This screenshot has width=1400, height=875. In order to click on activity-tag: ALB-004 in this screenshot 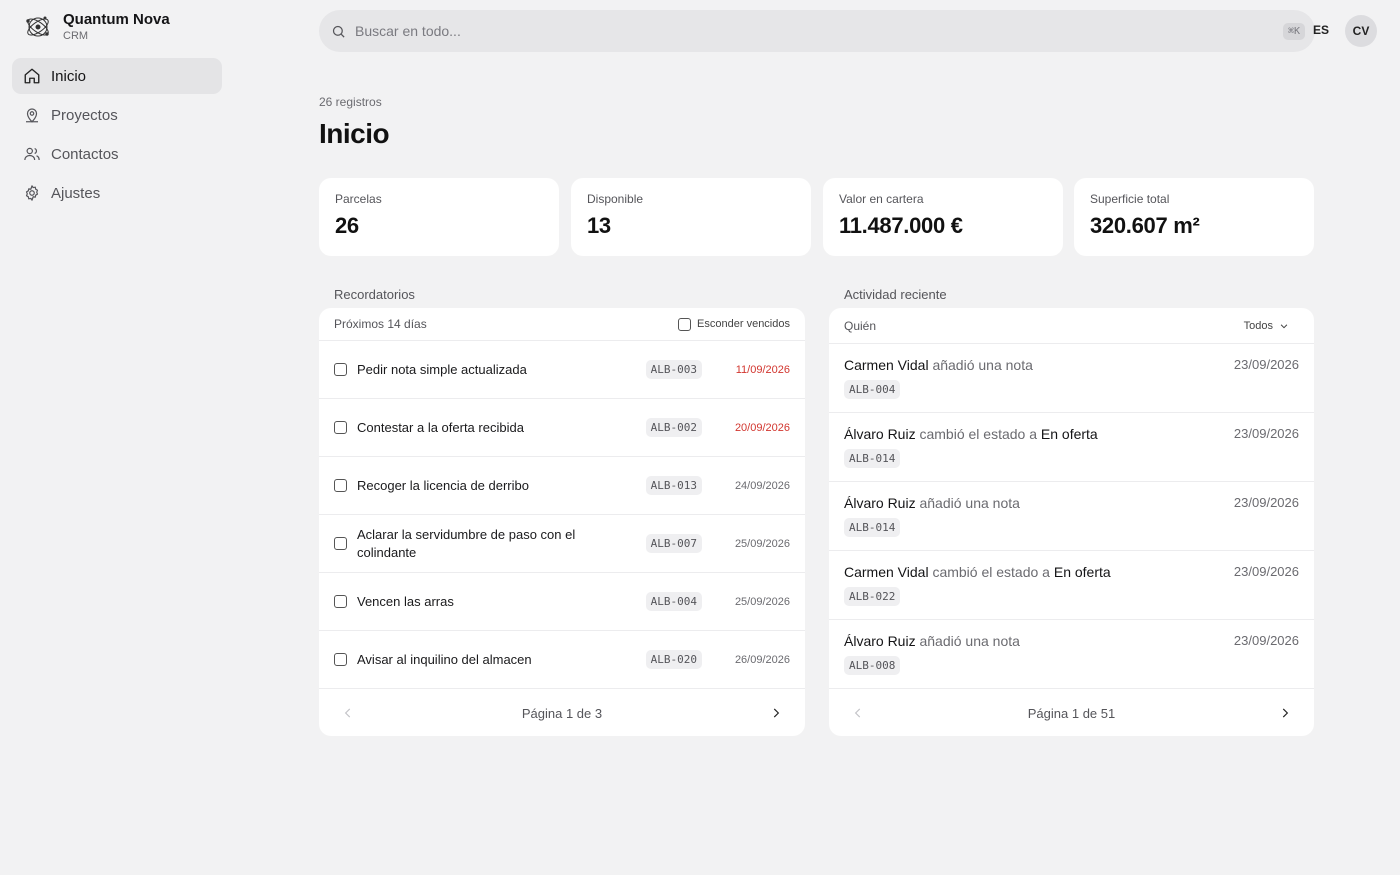, I will do `click(872, 389)`.